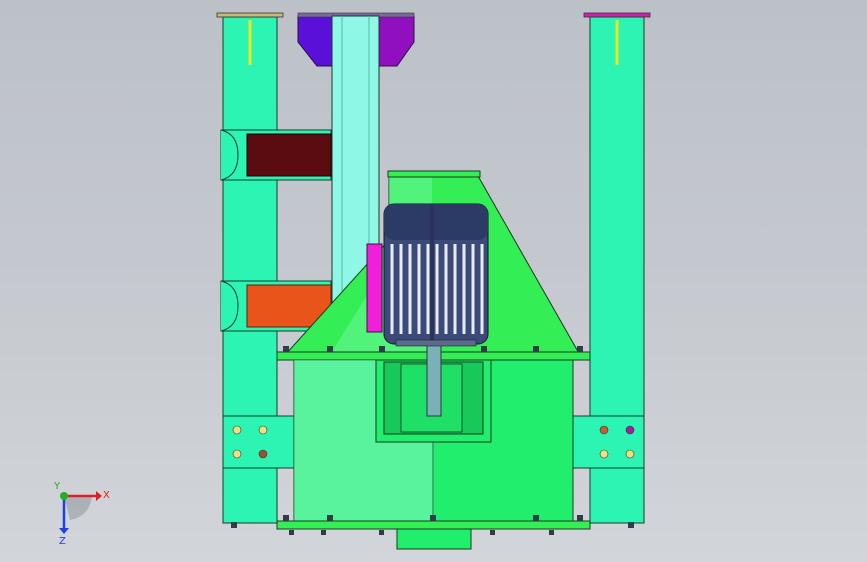 Image resolution: width=867 pixels, height=562 pixels. What do you see at coordinates (78, 508) in the screenshot?
I see `triad-shadow` at bounding box center [78, 508].